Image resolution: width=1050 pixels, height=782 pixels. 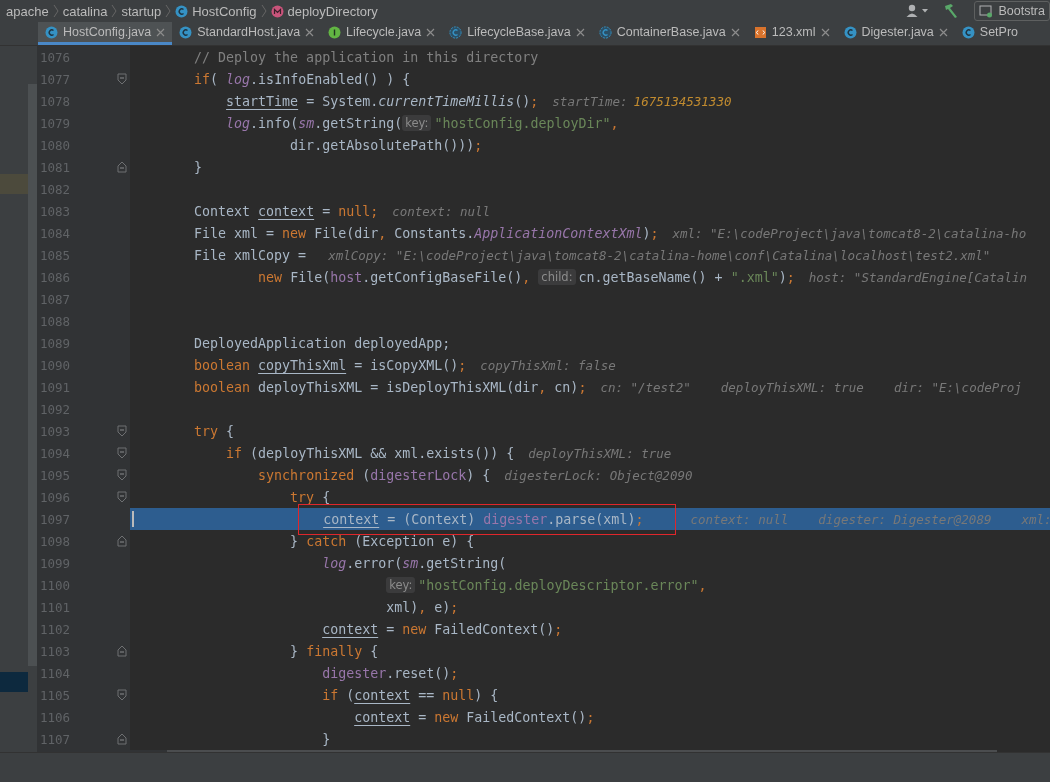 I want to click on editor-tab: ContainerBase.java, so click(x=669, y=33).